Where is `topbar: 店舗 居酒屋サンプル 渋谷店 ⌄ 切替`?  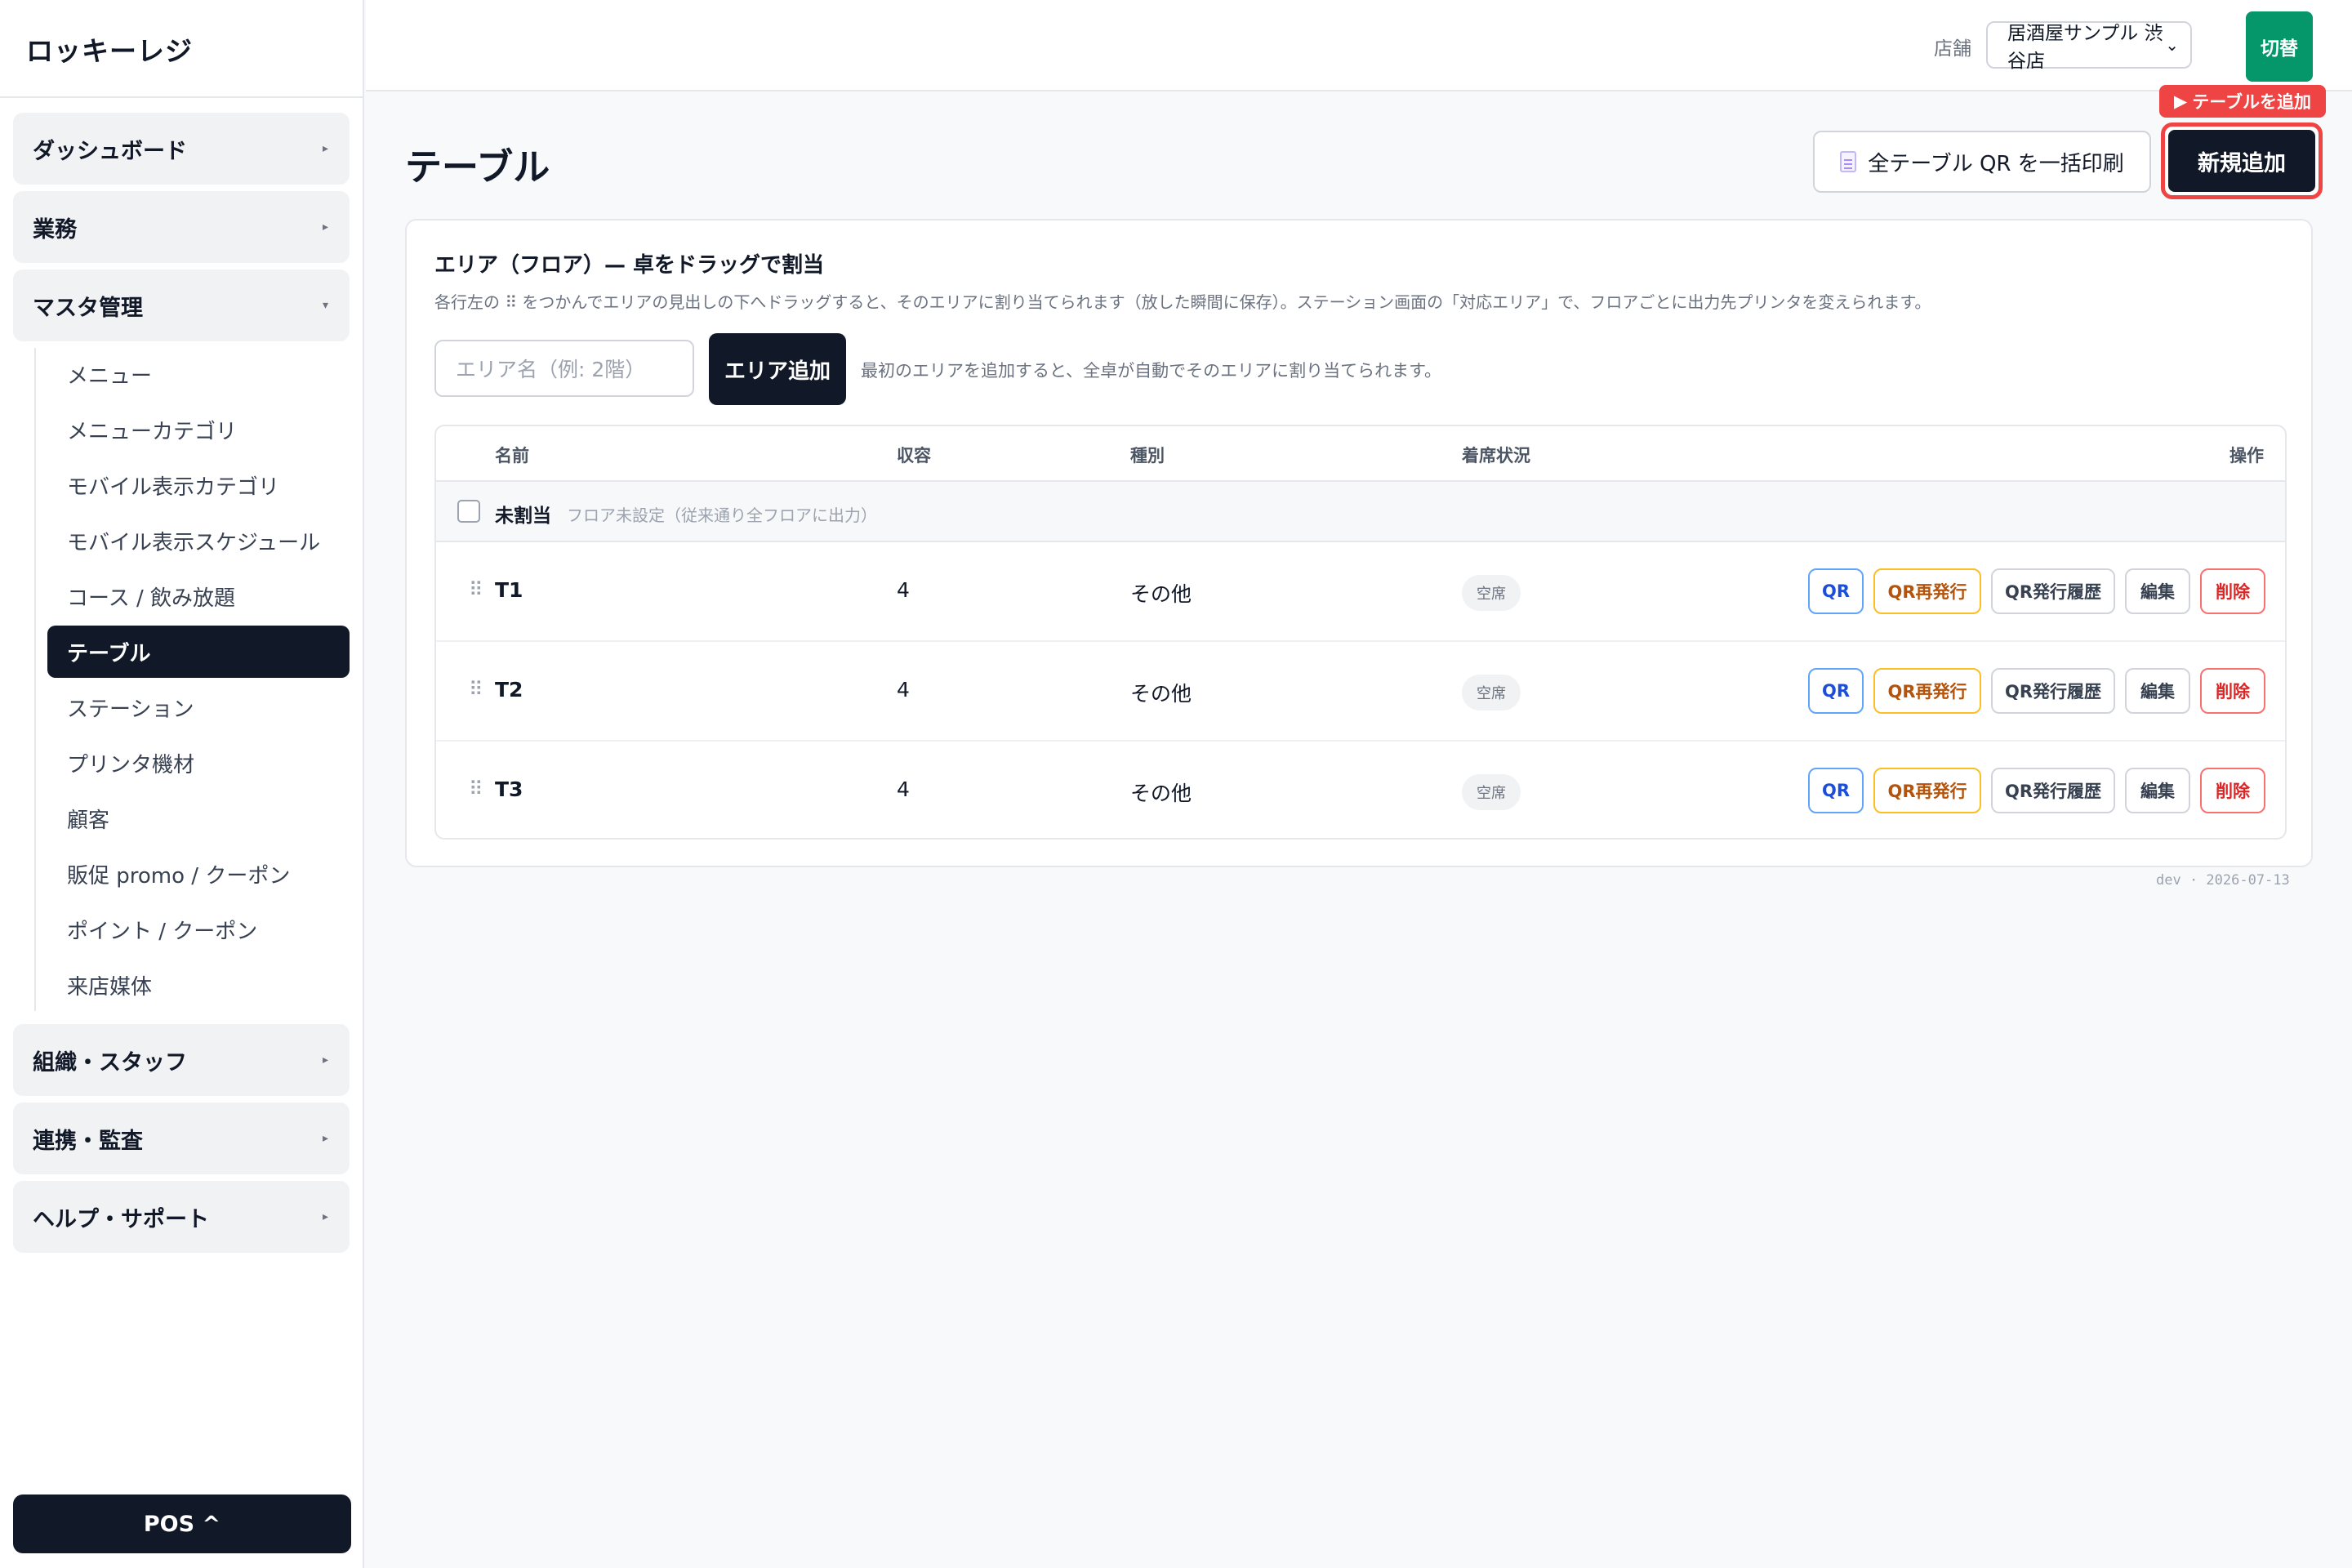 topbar: 店舗 居酒屋サンプル 渋谷店 ⌄ 切替 is located at coordinates (1359, 45).